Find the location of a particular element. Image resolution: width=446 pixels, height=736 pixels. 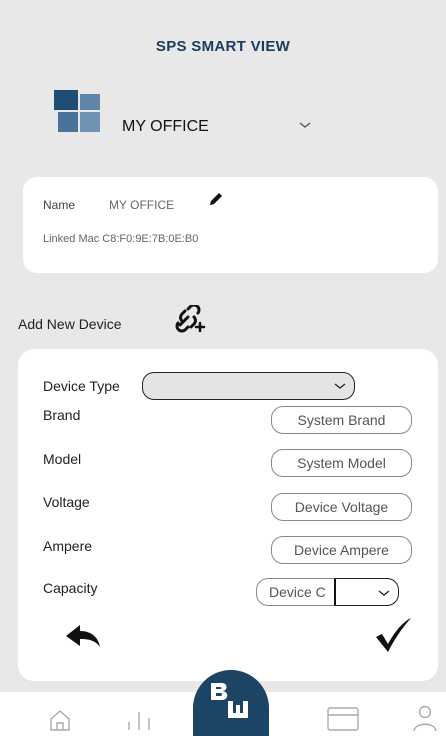

device-type-select is located at coordinates (248, 386).